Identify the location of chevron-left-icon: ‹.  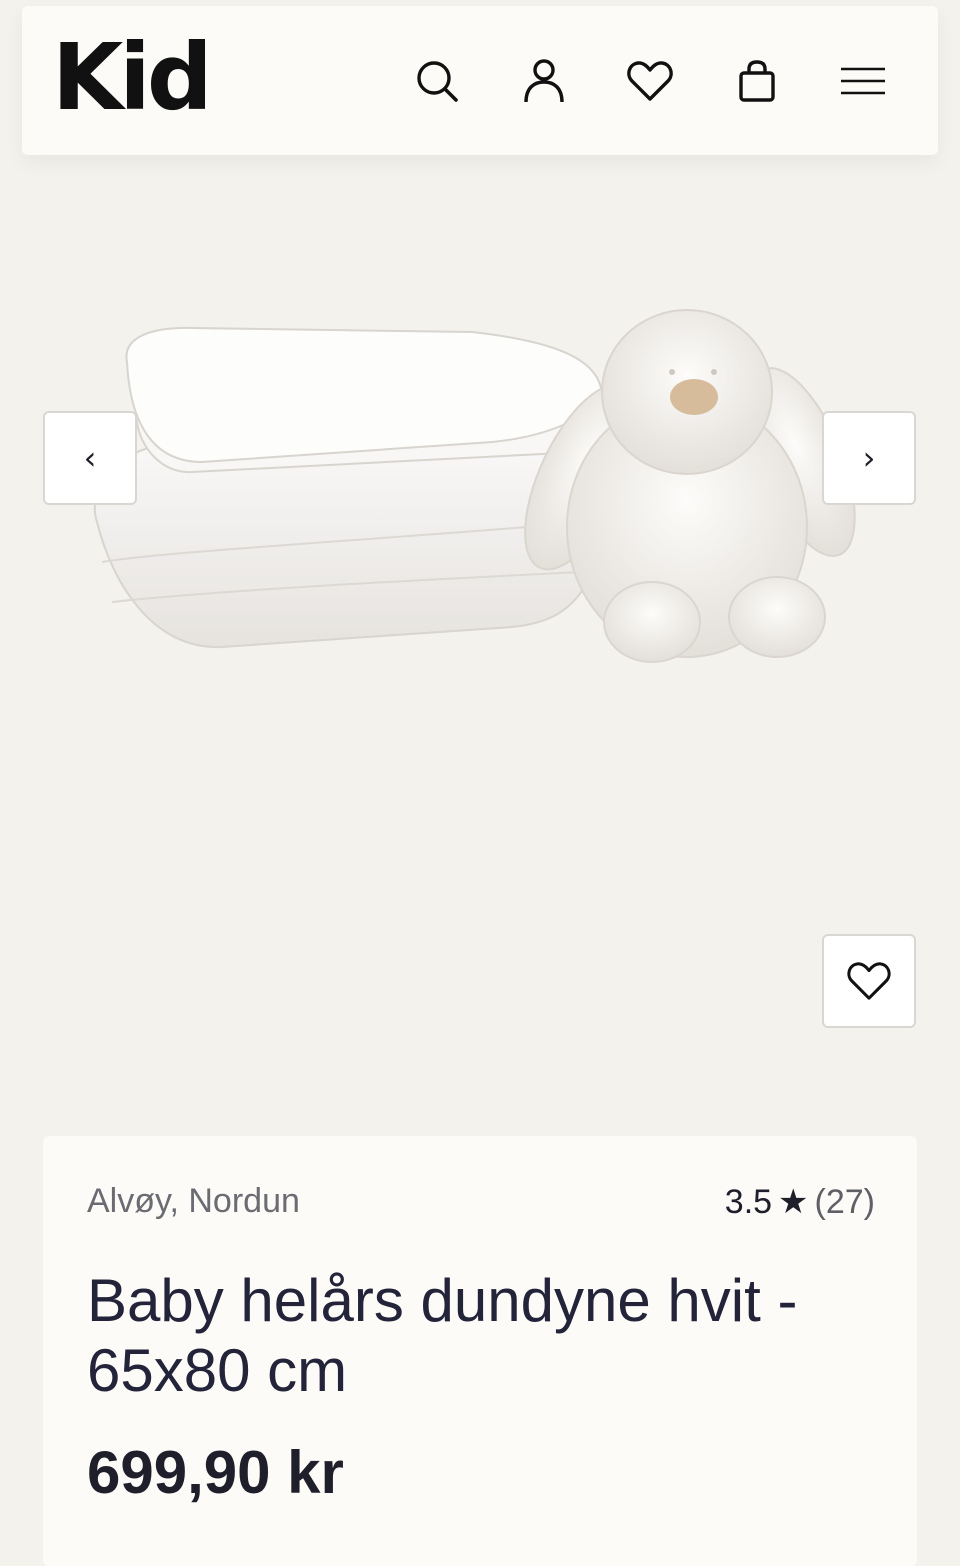
(90, 458).